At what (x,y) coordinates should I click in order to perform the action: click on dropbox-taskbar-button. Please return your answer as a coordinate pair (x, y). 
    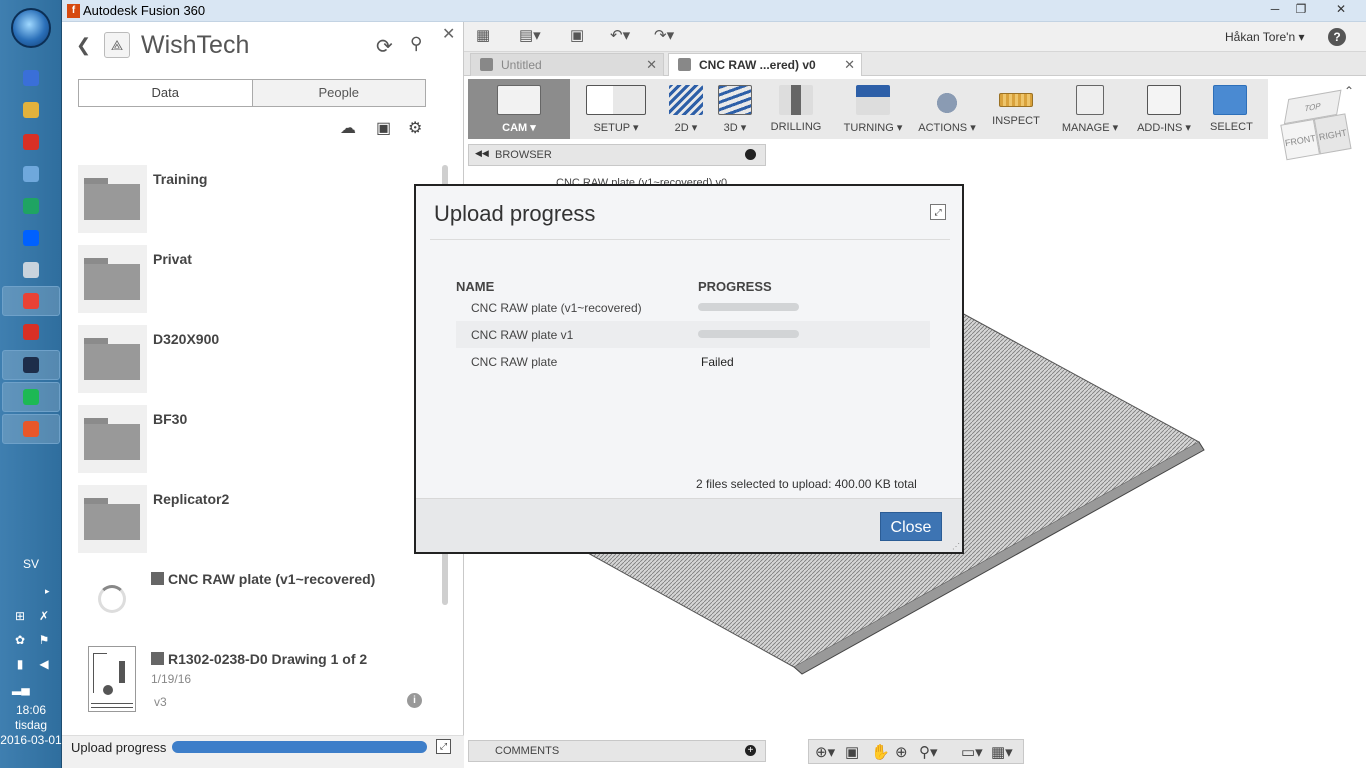
    Looking at the image, I should click on (31, 238).